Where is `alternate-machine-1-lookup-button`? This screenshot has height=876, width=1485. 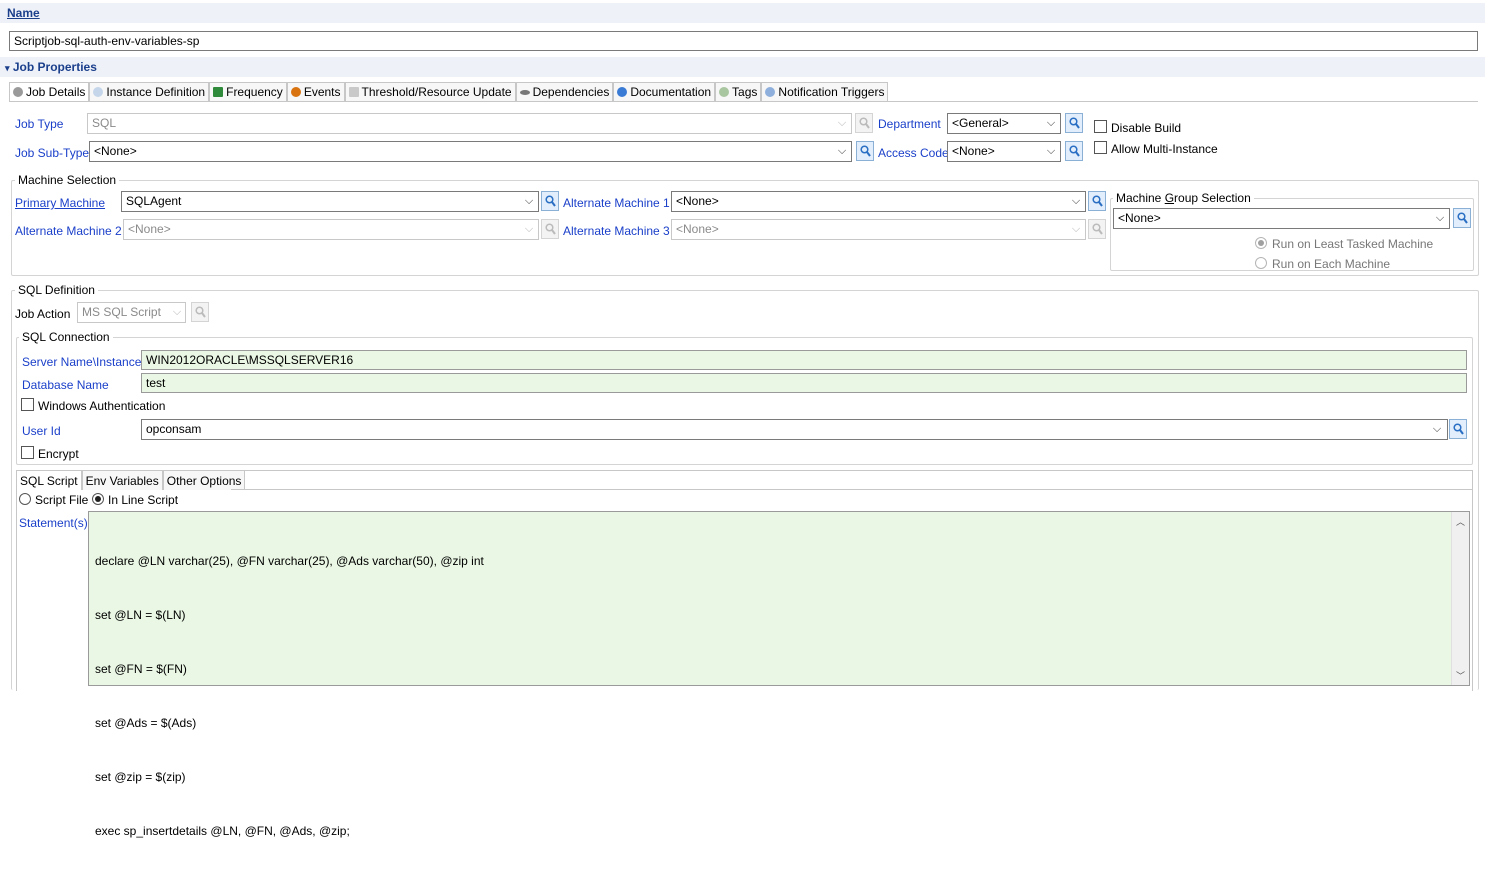 alternate-machine-1-lookup-button is located at coordinates (1097, 201).